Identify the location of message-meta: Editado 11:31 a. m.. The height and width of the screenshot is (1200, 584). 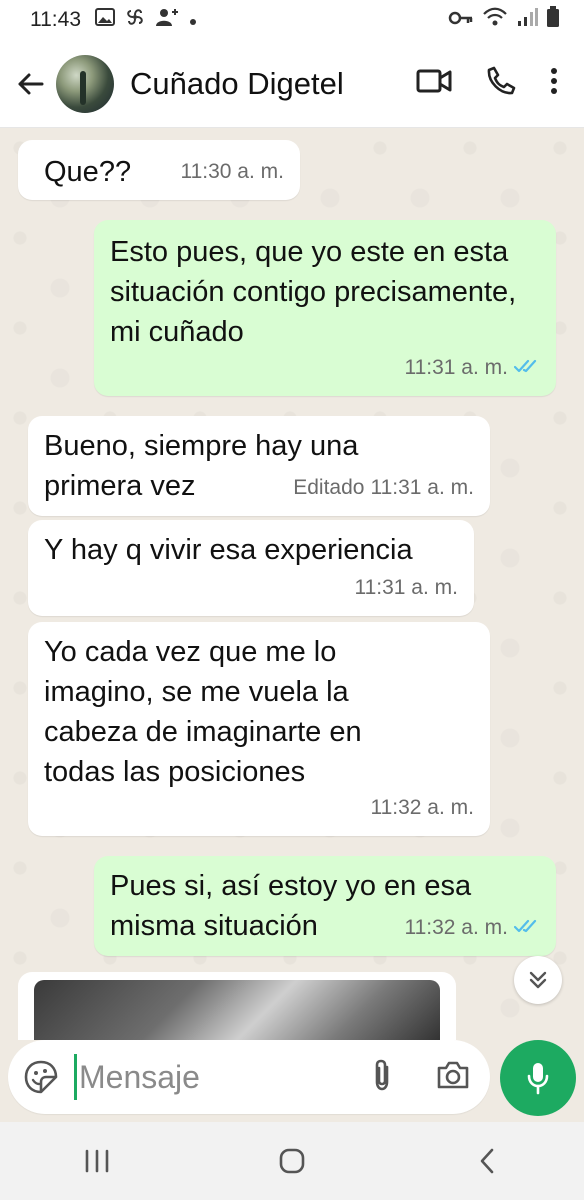
(383, 488).